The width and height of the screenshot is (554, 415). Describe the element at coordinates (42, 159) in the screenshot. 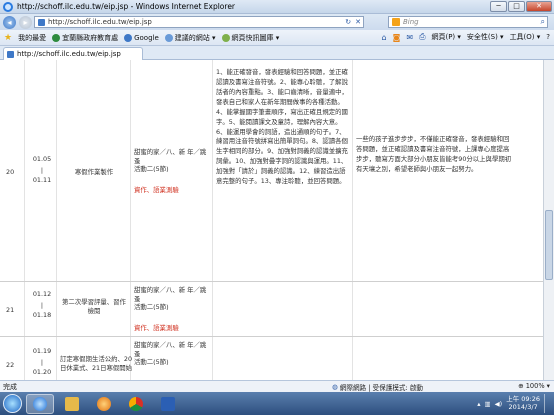

I see `date-from: 01.05` at that location.